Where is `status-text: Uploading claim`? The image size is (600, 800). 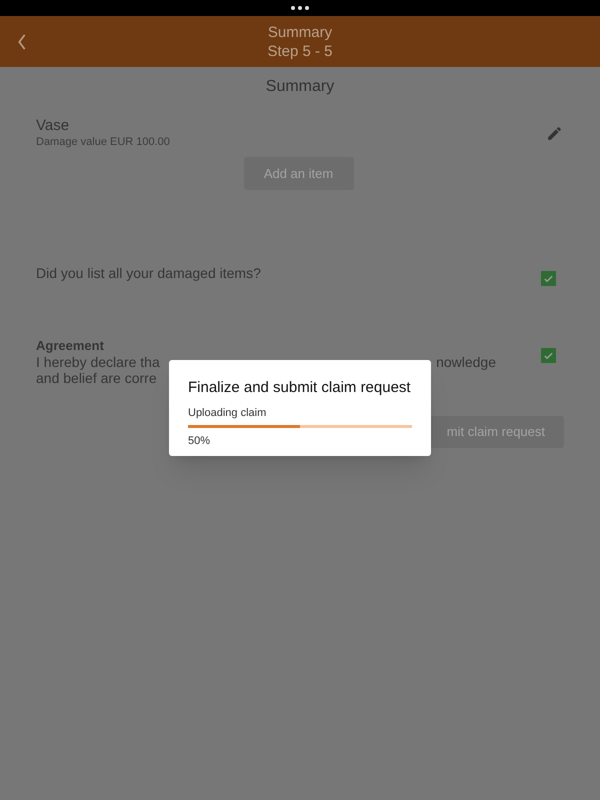 status-text: Uploading claim is located at coordinates (228, 413).